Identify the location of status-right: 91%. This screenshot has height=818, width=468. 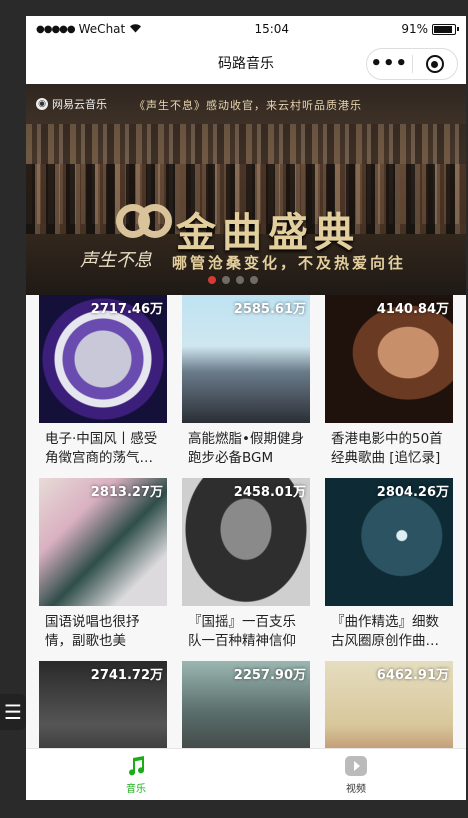
(430, 29).